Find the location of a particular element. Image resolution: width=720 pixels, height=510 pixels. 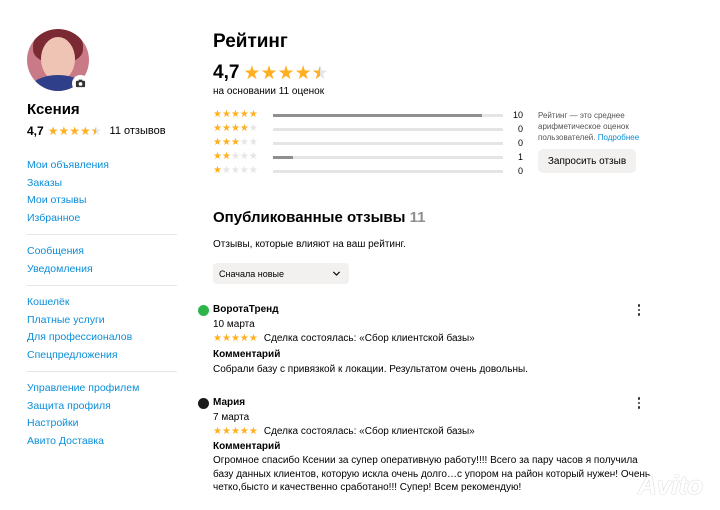

menu-item-notifications: Уведомления is located at coordinates (102, 270).